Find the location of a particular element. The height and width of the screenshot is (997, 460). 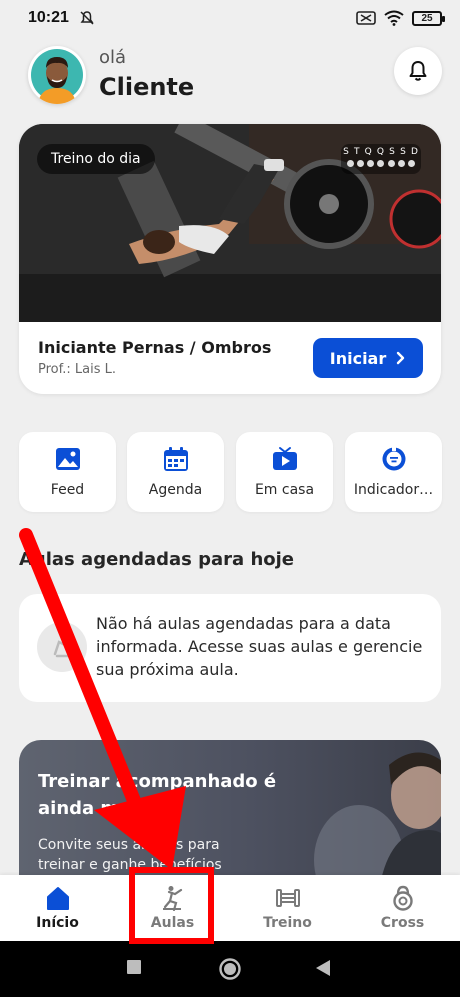

nav-cross: Cross is located at coordinates (402, 908).